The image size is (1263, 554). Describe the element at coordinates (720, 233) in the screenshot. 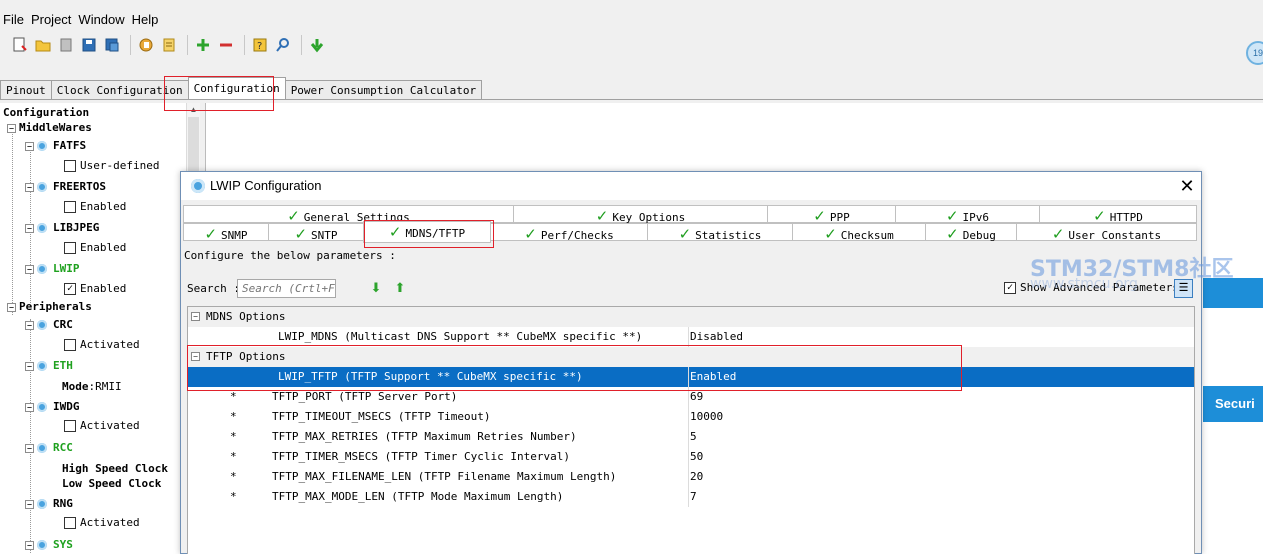

I see `tab-statistics: ✓ Statistics` at that location.